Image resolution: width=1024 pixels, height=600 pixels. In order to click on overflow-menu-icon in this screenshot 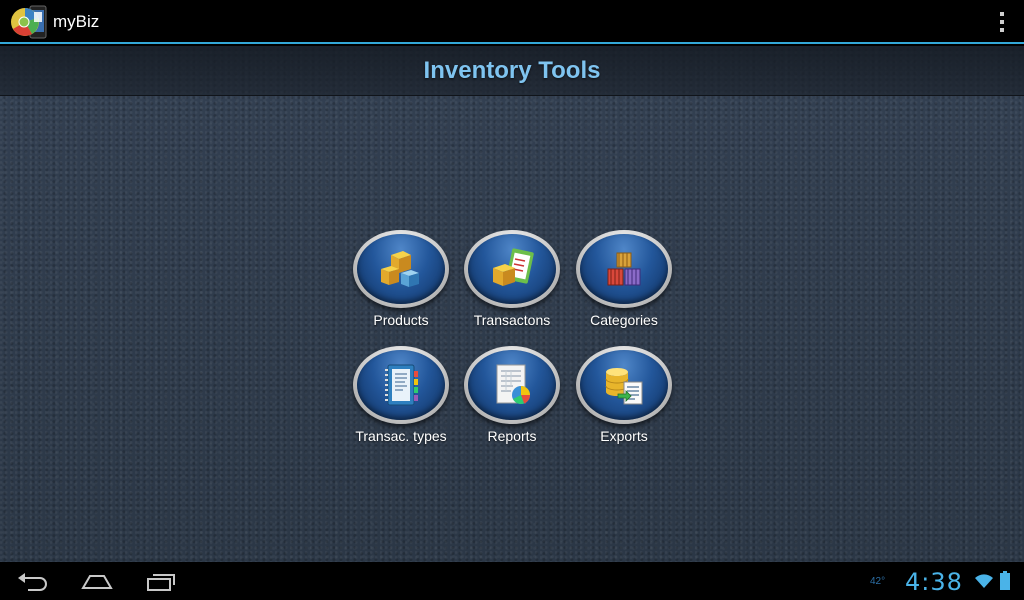, I will do `click(1002, 22)`.